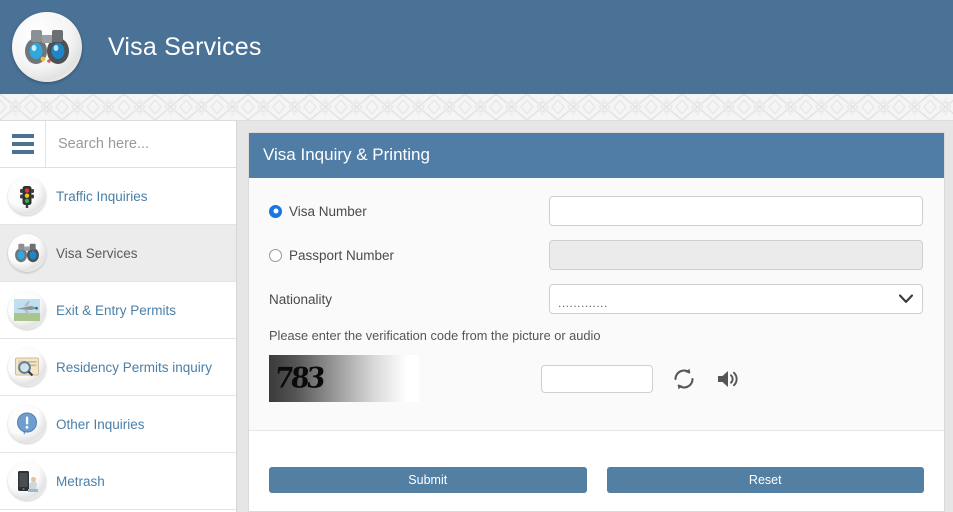 This screenshot has height=512, width=953. I want to click on chevron-down-icon, so click(906, 298).